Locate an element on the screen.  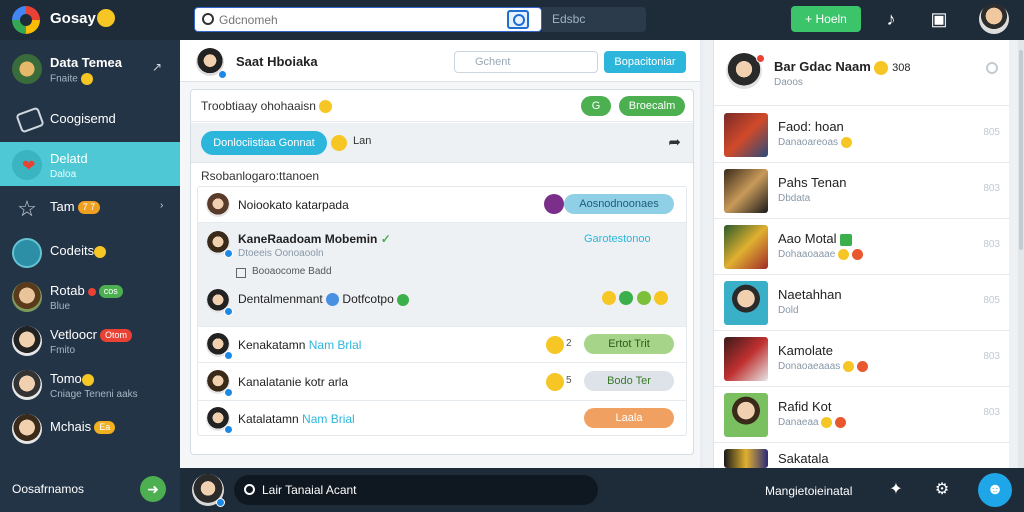
list-item: Aao Motal Dohaaoaaae 803 is located at coordinates (862, 247).